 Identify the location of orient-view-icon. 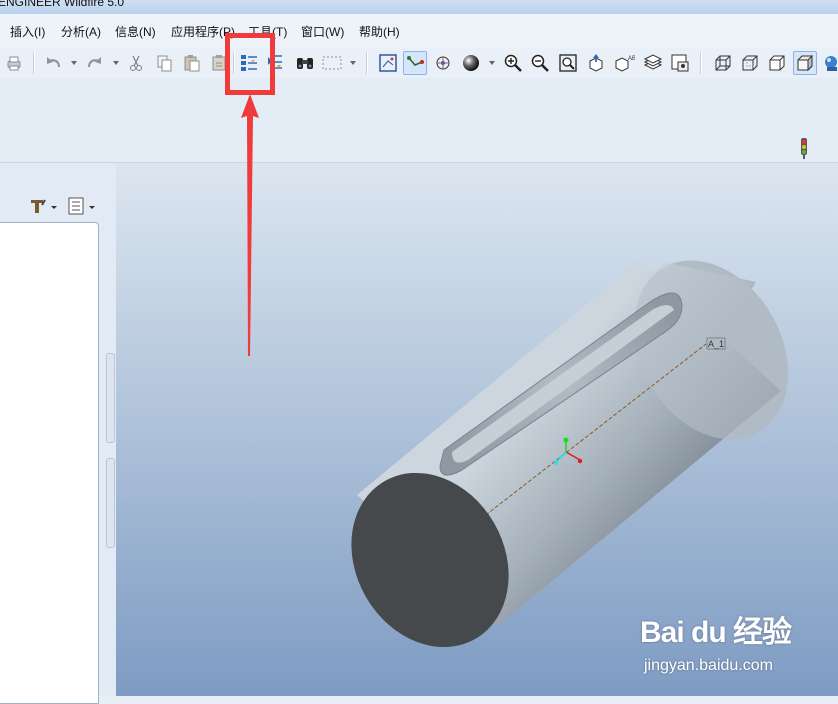
(388, 63).